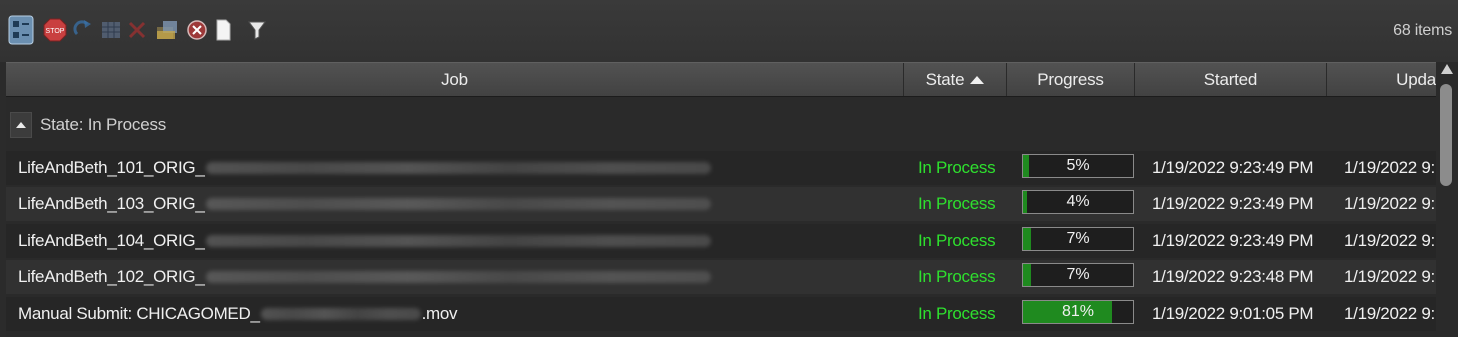 Image resolution: width=1458 pixels, height=337 pixels. I want to click on job-cell: LifeAndBeth_102_ORIG_, so click(458, 277).